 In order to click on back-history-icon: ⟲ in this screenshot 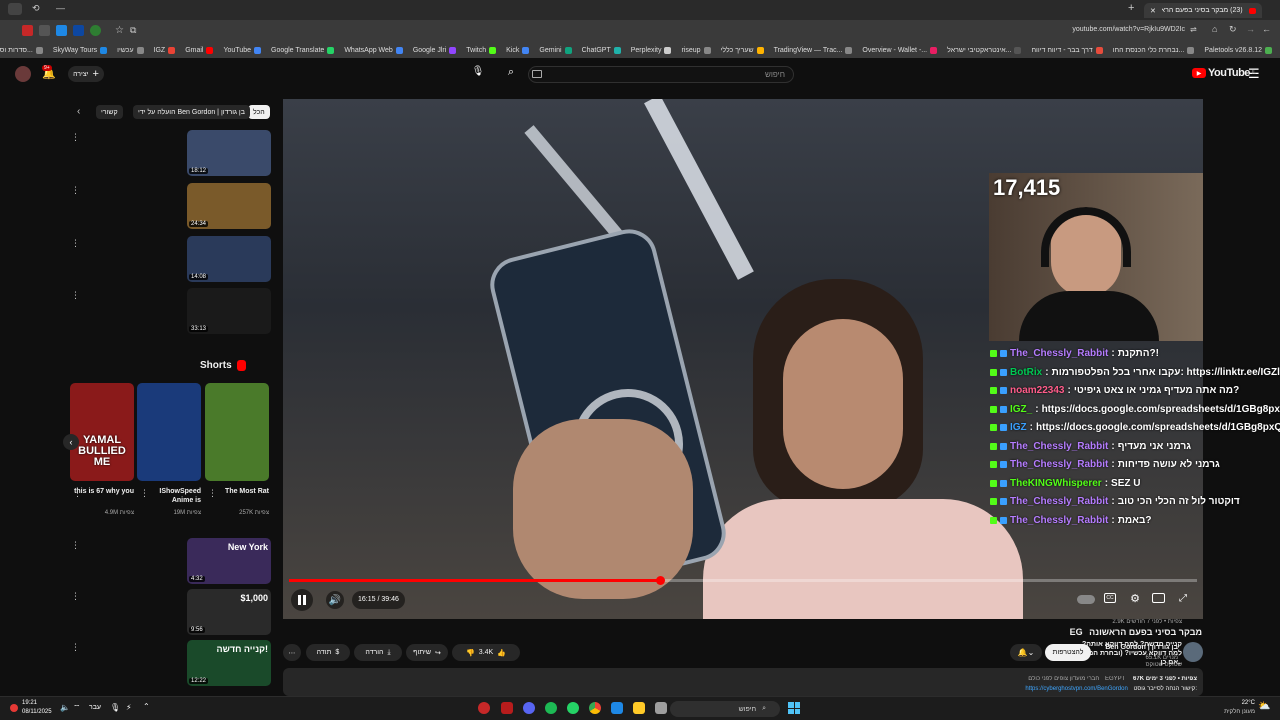, I will do `click(36, 8)`.